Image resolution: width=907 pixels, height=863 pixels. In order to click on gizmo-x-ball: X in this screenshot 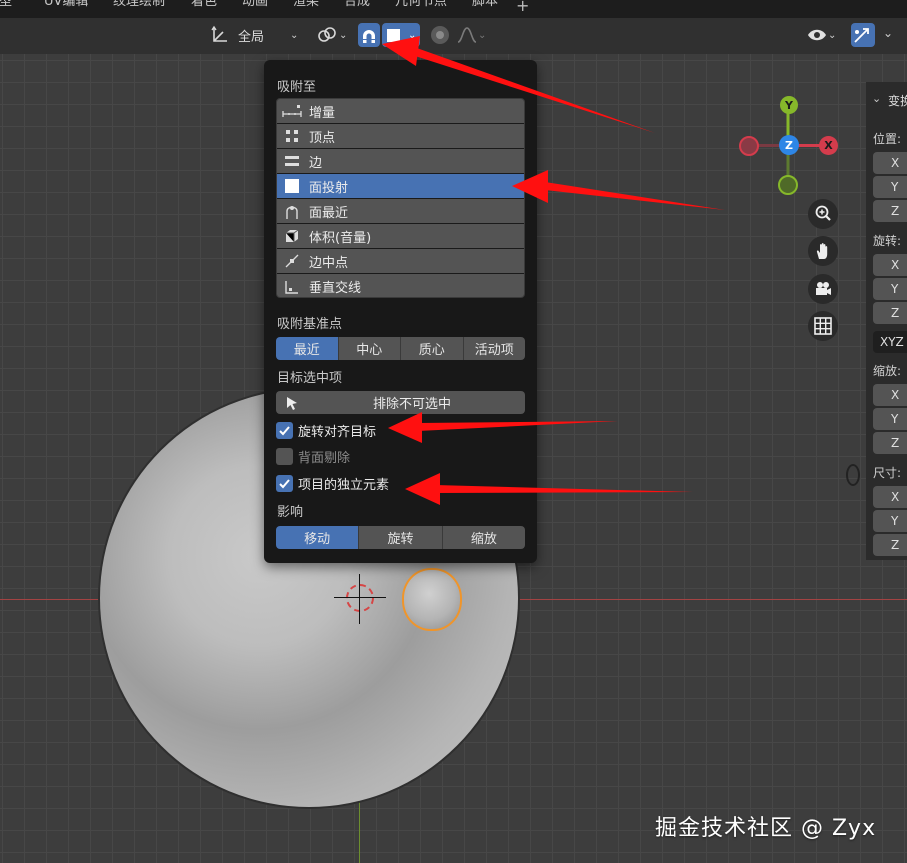, I will do `click(828, 145)`.